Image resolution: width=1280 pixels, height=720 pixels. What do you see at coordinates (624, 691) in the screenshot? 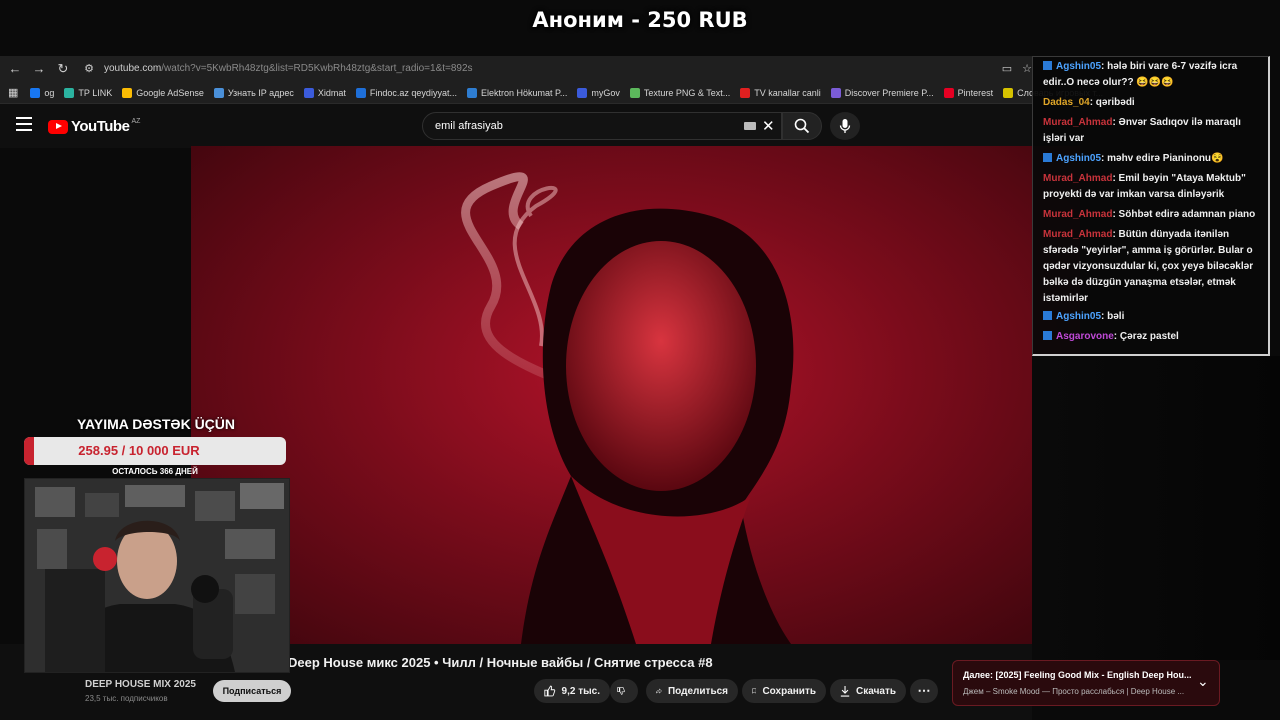
I see `dislike-button` at bounding box center [624, 691].